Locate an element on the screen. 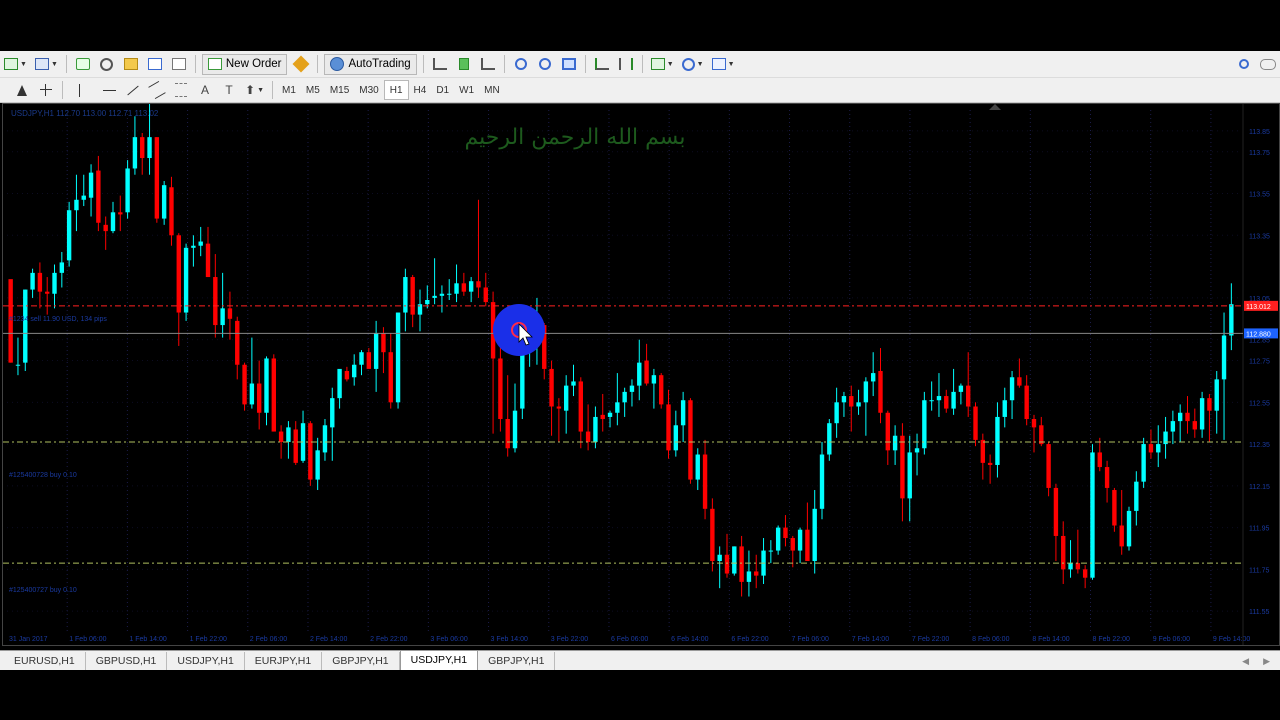  x-tick-label: 3 Feb 14:00 is located at coordinates (509, 639).